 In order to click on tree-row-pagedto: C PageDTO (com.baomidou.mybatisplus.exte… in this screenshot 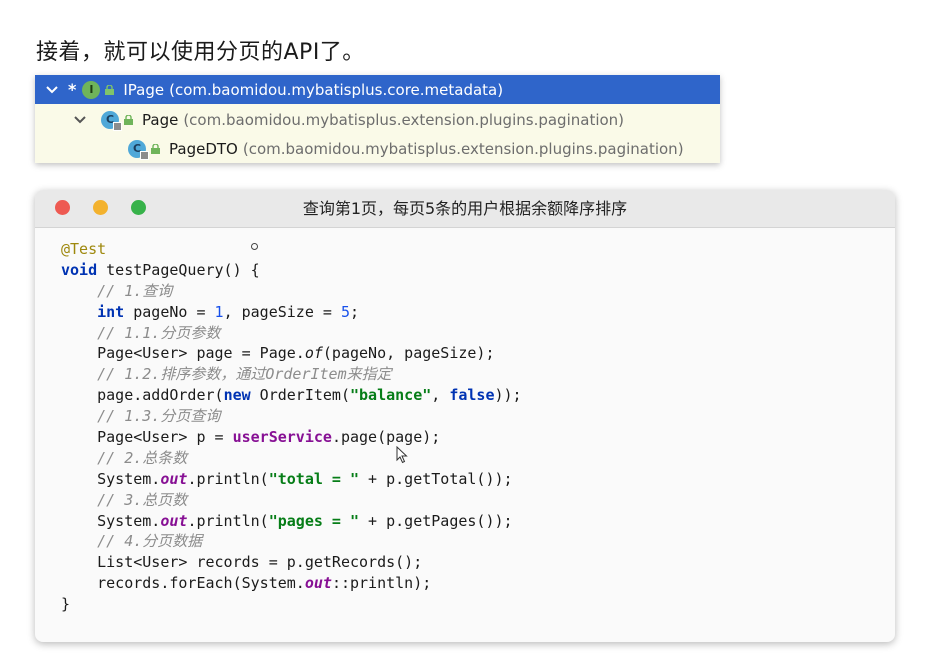, I will do `click(377, 148)`.